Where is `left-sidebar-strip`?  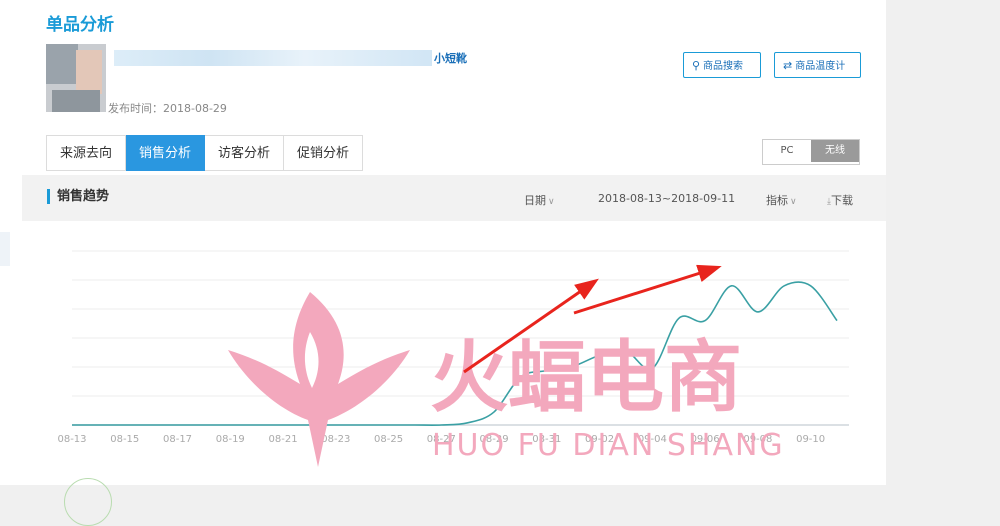
left-sidebar-strip is located at coordinates (11, 242).